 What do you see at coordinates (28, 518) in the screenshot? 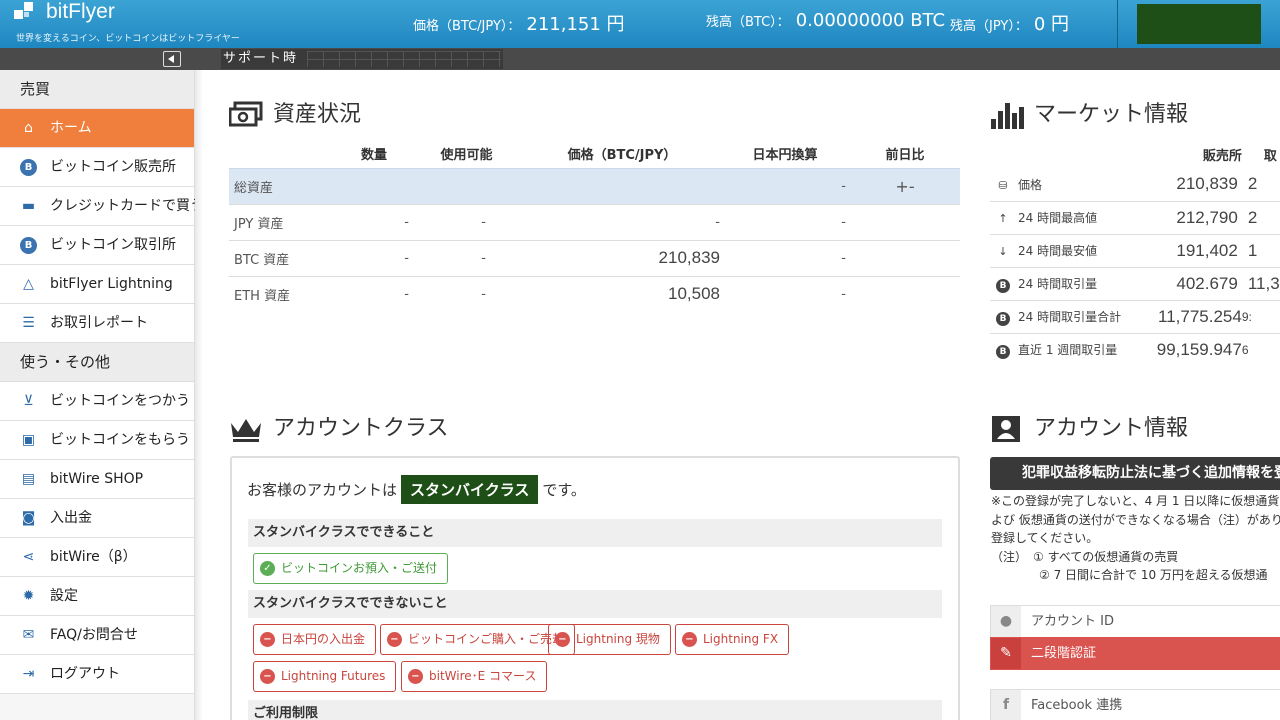
I see `money-icon: ◙` at bounding box center [28, 518].